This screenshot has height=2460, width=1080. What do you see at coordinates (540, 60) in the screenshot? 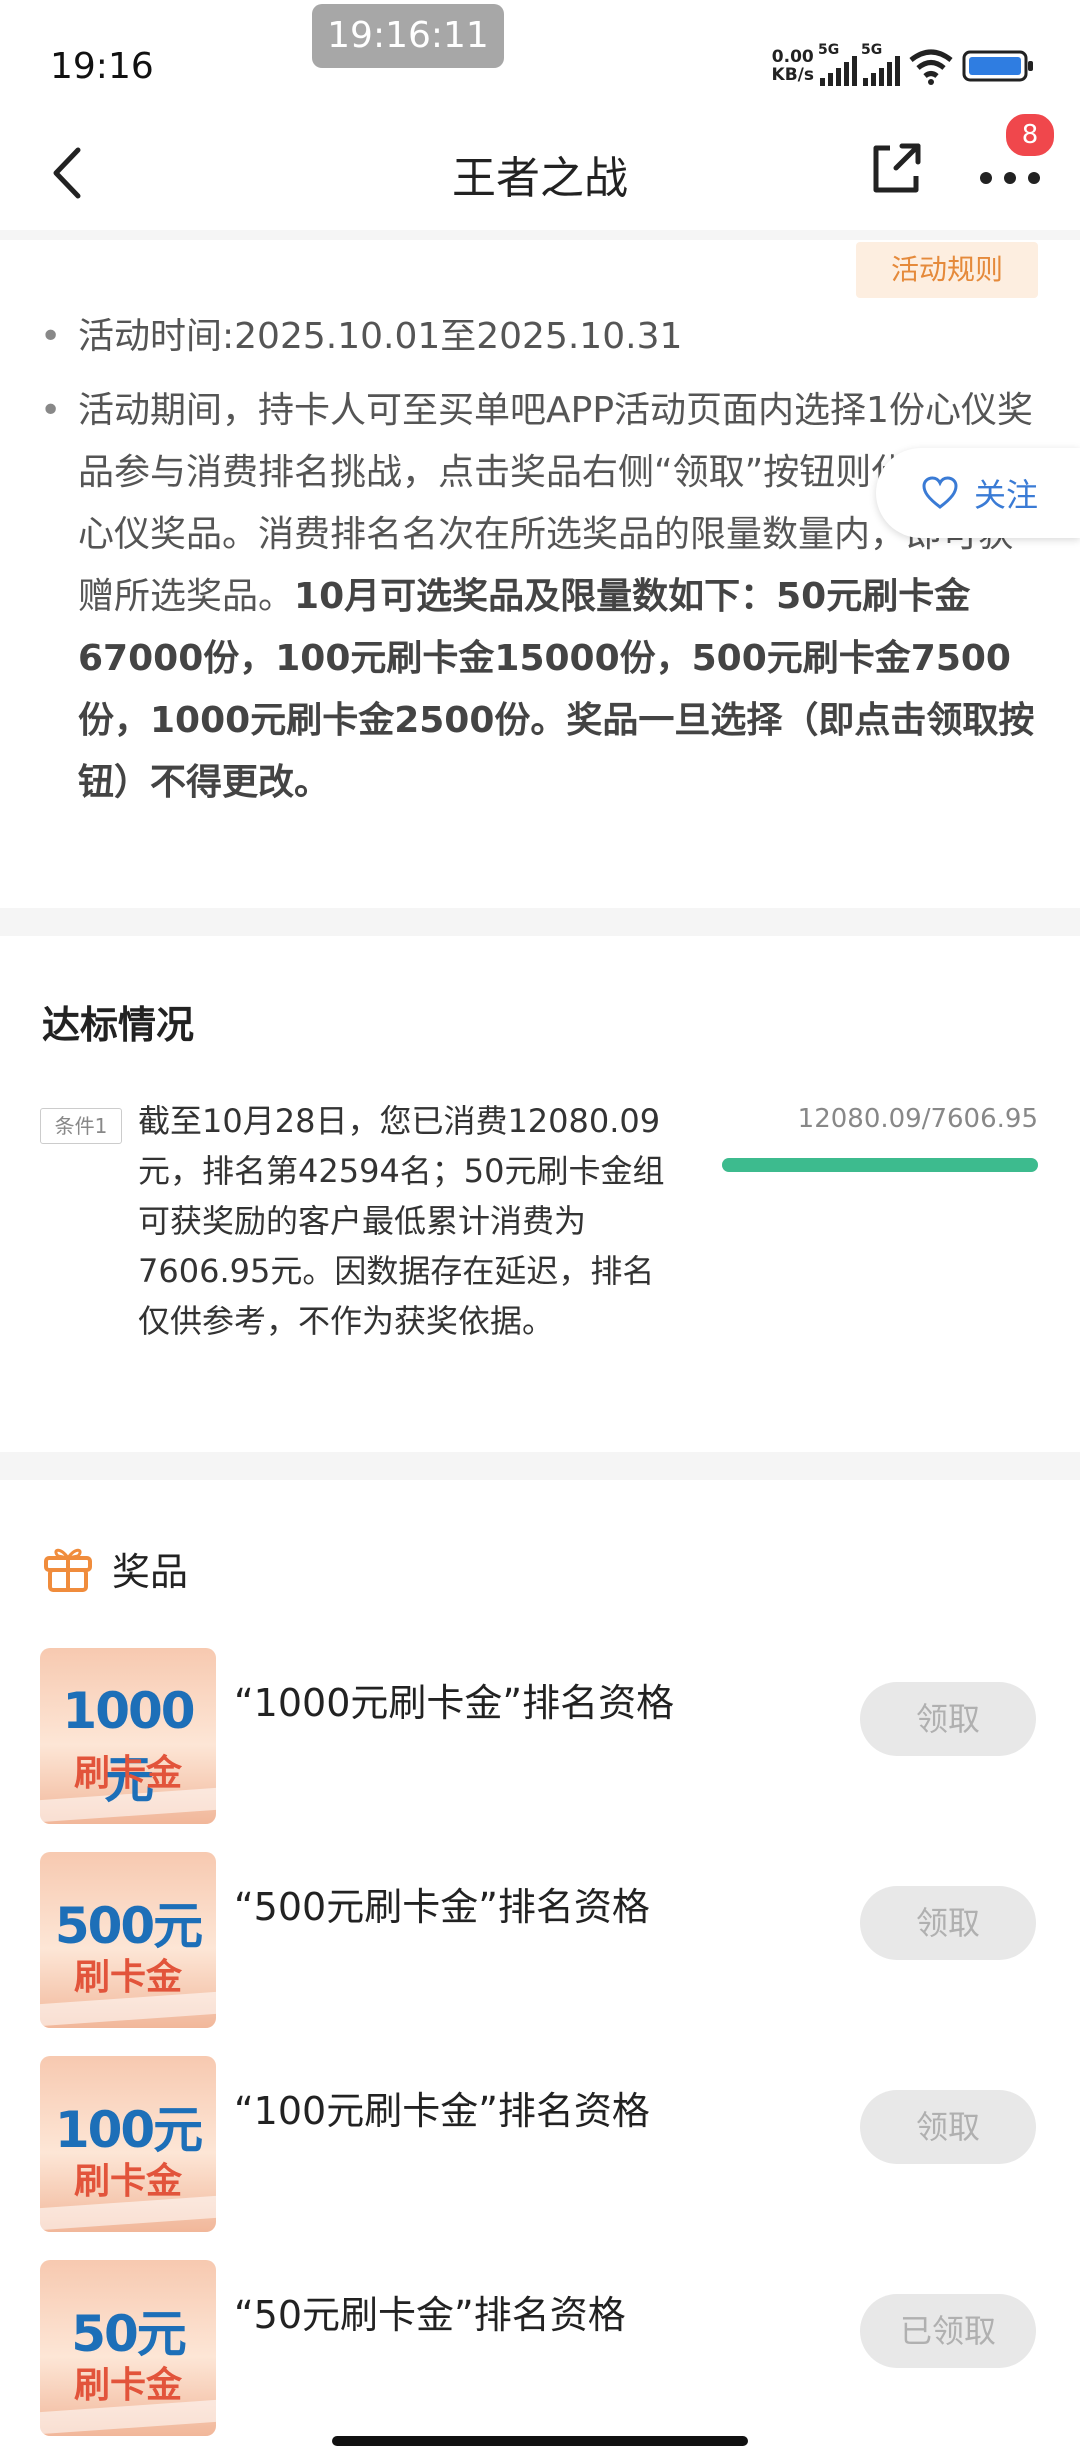
I see `status-bar: 19:16 19:16:11 0.00 KB/s 5G 5G` at bounding box center [540, 60].